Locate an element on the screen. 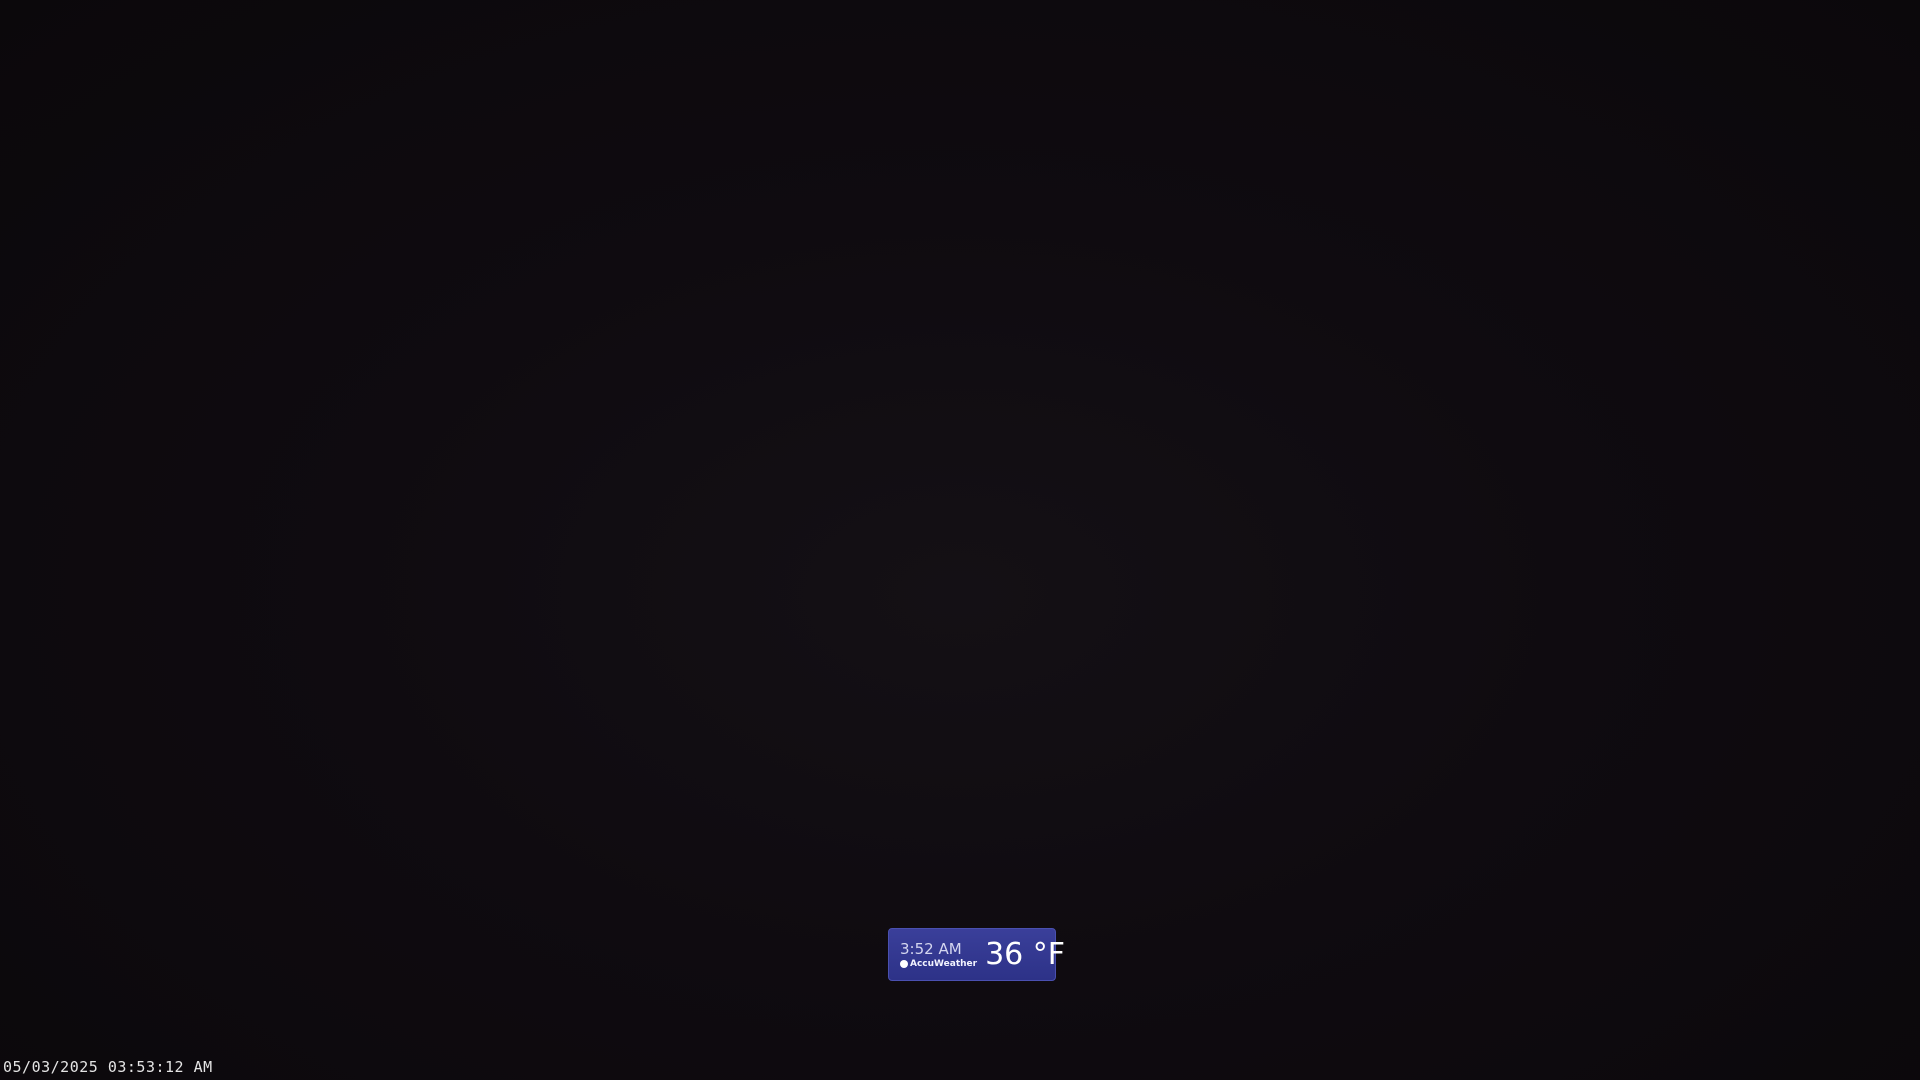  weather-widget: 3:52 AM AccuWeather 36 °F is located at coordinates (976, 954).